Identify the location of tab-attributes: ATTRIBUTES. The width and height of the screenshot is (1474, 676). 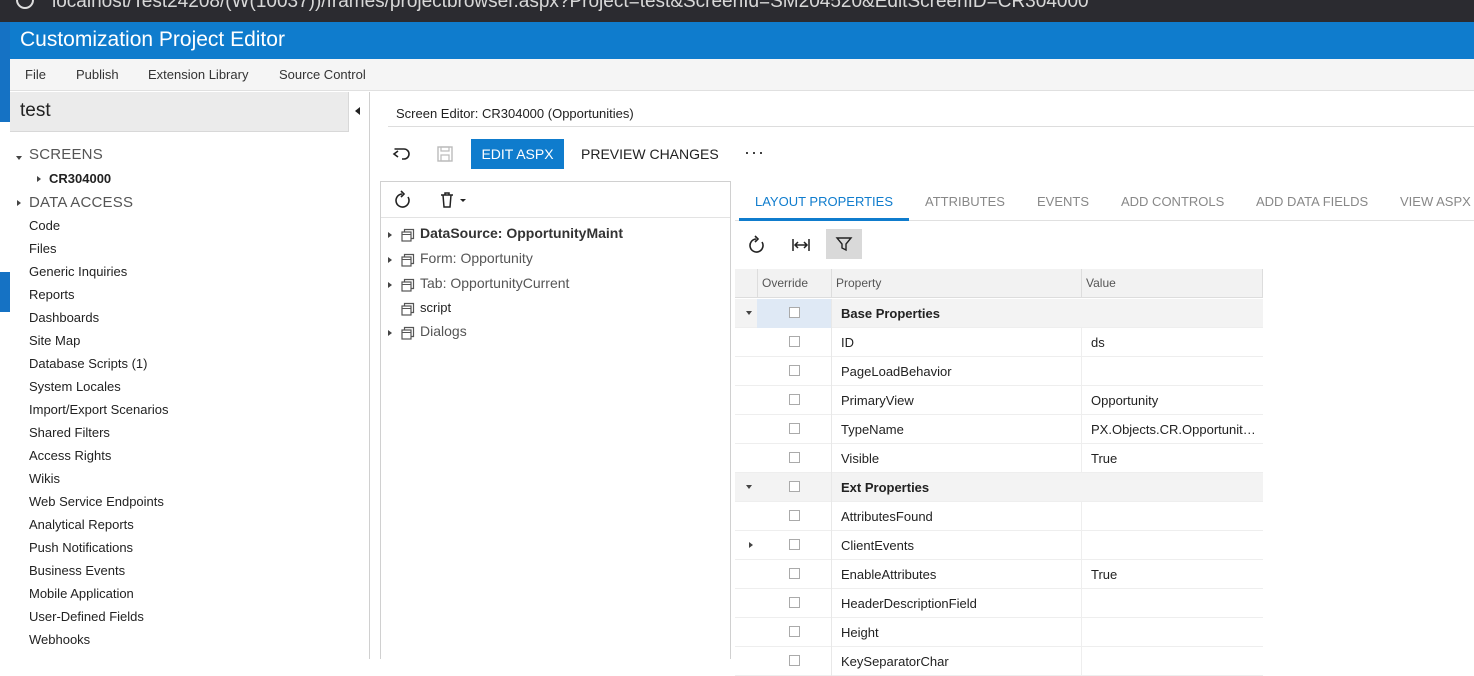
(965, 201).